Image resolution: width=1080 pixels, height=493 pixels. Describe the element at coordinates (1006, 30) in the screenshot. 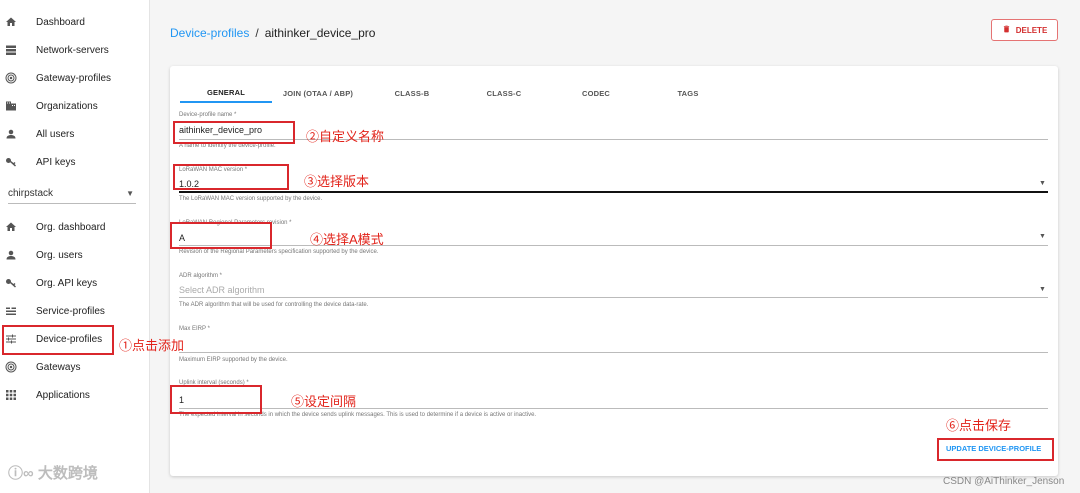

I see `trash-icon` at that location.